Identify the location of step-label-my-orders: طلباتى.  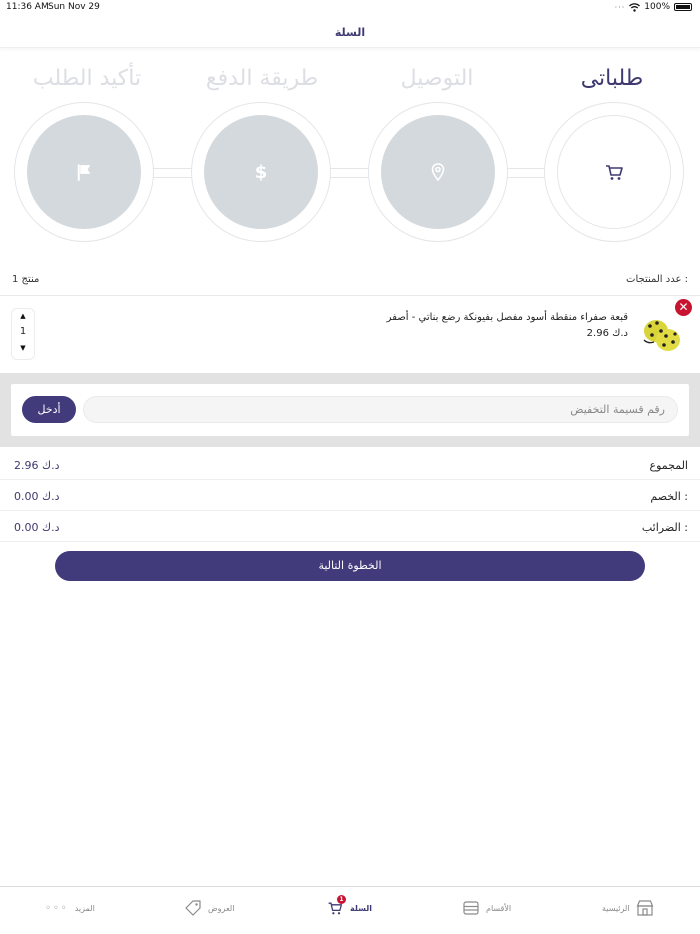
(612, 78).